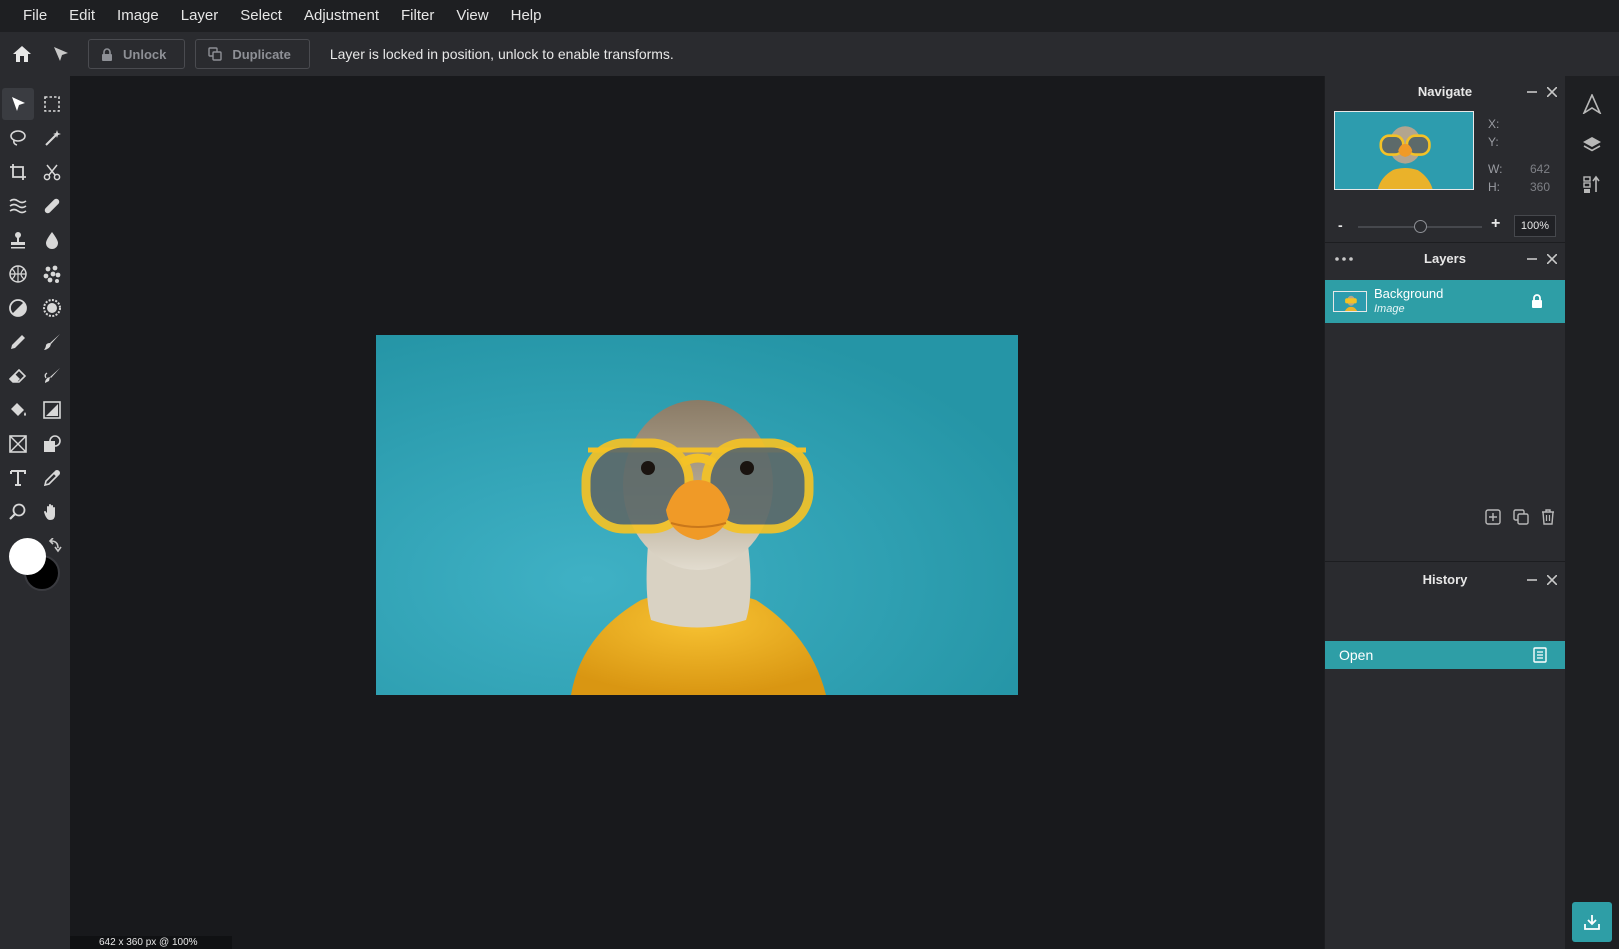 Image resolution: width=1619 pixels, height=949 pixels. Describe the element at coordinates (1445, 418) in the screenshot. I see `layers-list: Background Image` at that location.